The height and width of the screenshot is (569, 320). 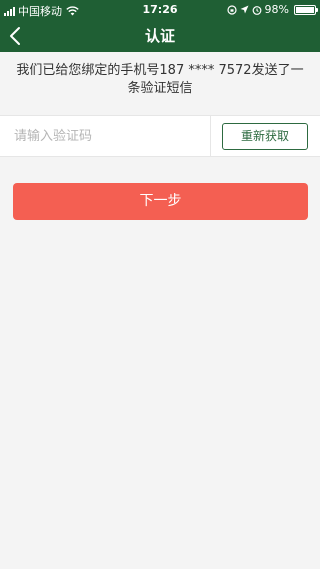 I want to click on orientation-lock-icon, so click(x=231, y=9).